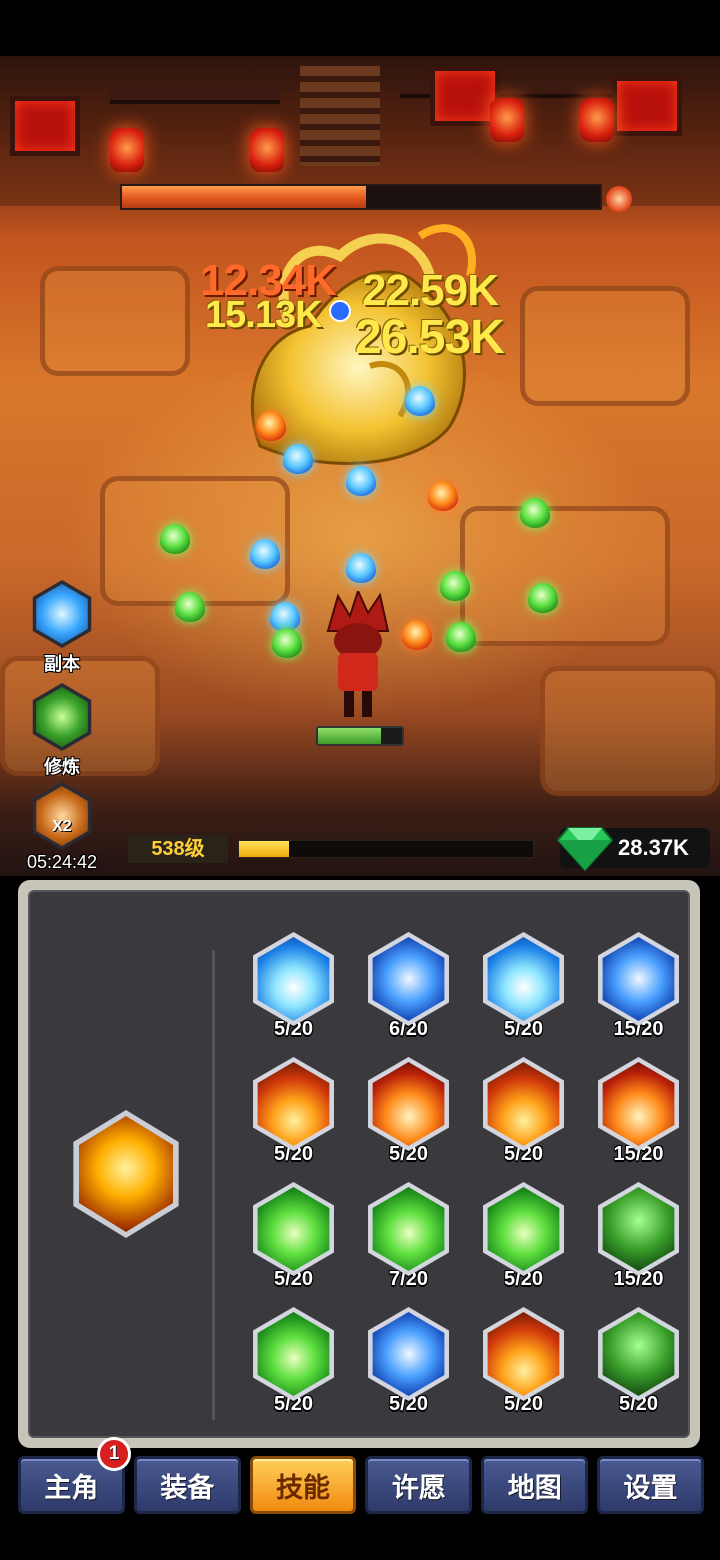 The height and width of the screenshot is (1560, 720). I want to click on hero-health-bar, so click(360, 736).